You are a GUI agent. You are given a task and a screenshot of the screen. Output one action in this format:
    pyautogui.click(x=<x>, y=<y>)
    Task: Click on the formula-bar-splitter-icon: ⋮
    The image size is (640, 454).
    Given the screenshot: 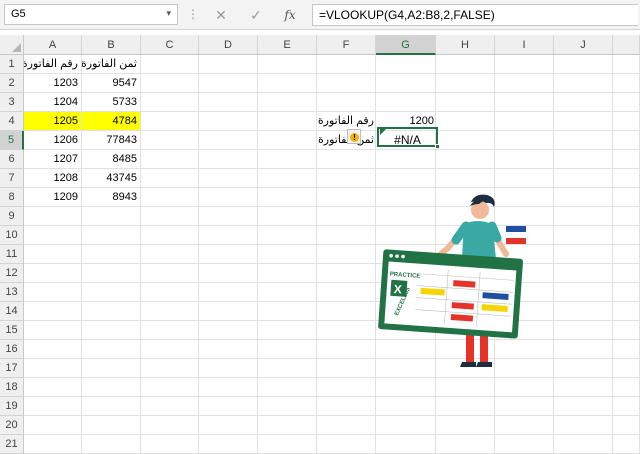 What is the action you would take?
    pyautogui.click(x=193, y=14)
    